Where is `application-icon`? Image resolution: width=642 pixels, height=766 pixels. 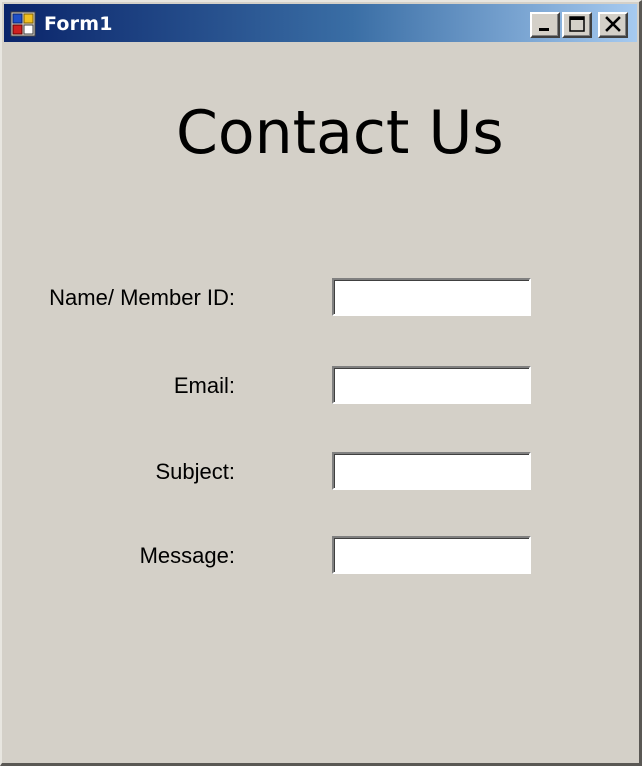 application-icon is located at coordinates (23, 24).